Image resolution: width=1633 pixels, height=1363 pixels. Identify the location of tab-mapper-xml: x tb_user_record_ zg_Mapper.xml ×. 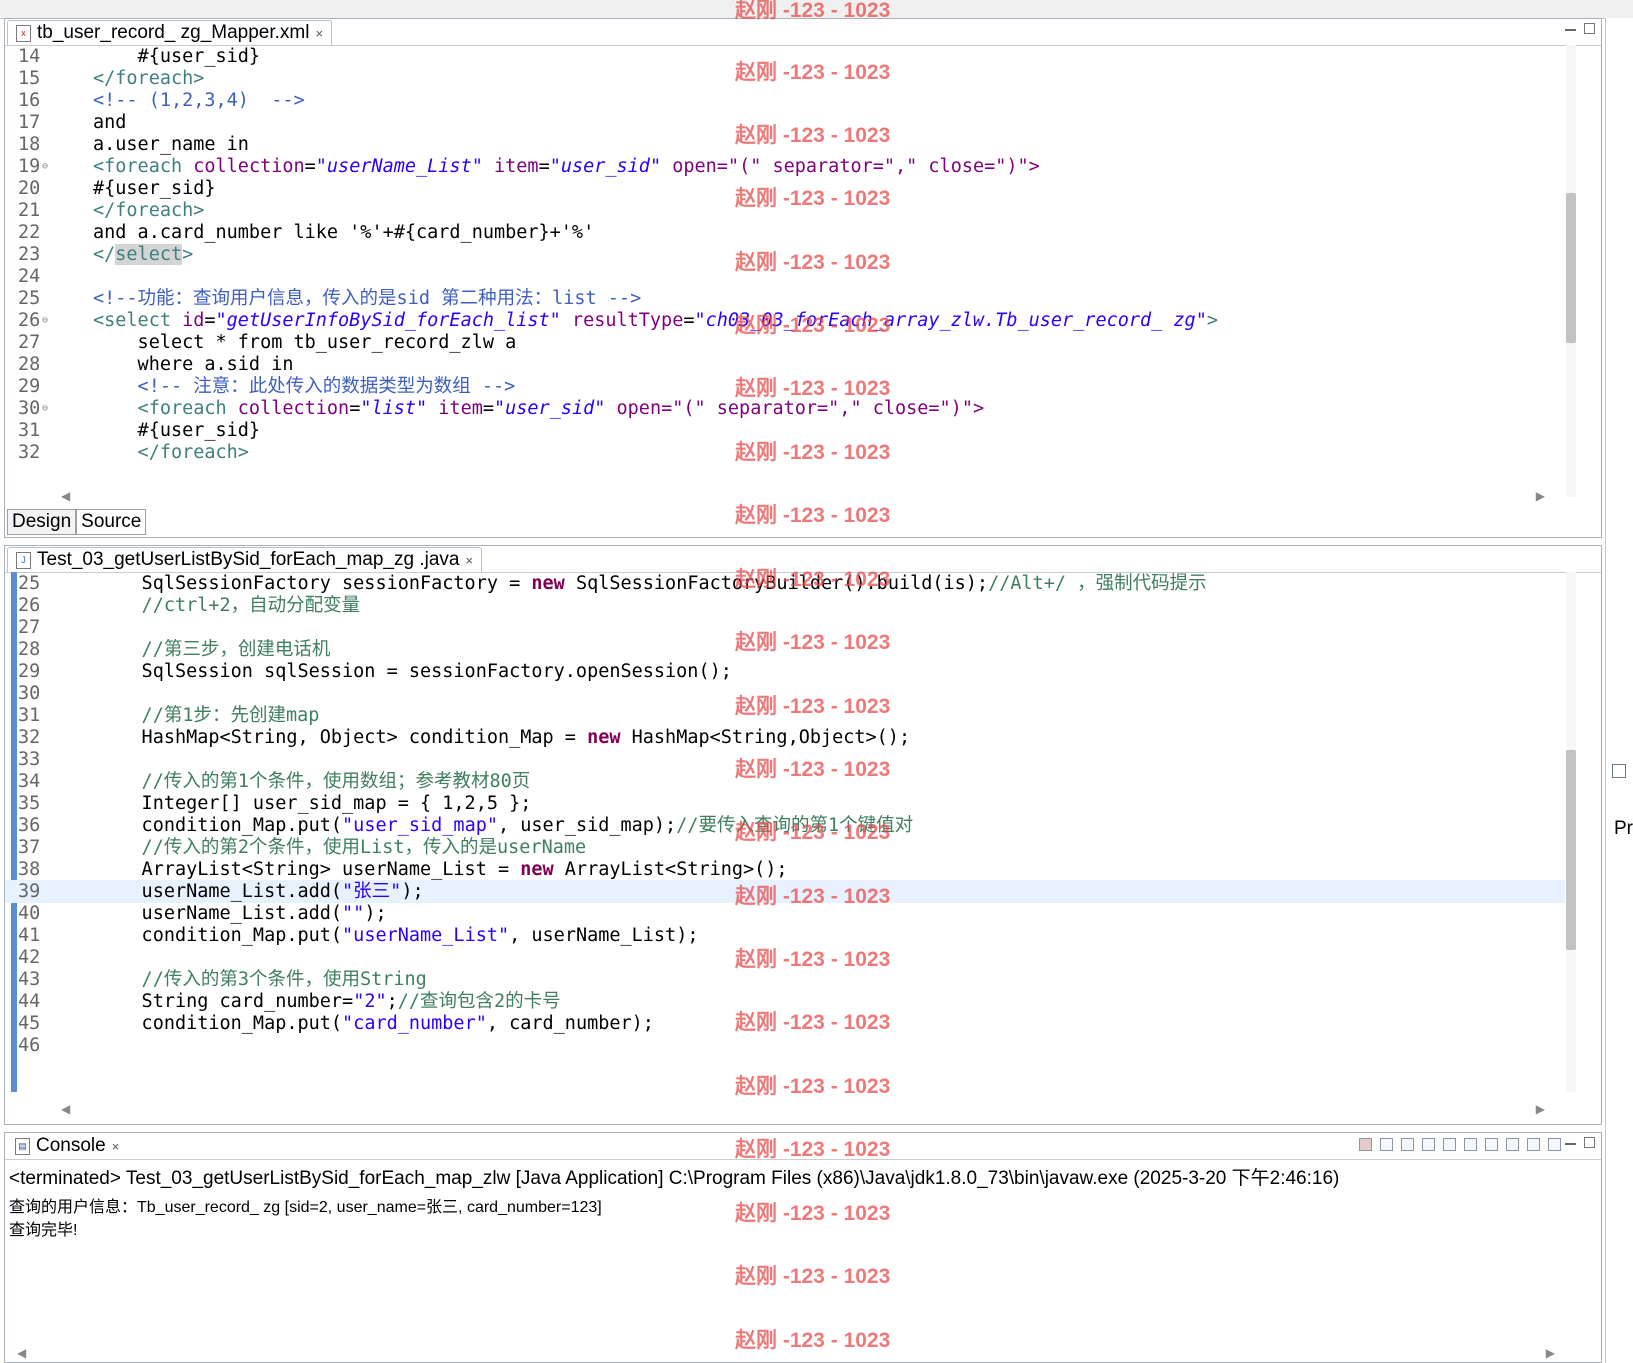
(170, 32).